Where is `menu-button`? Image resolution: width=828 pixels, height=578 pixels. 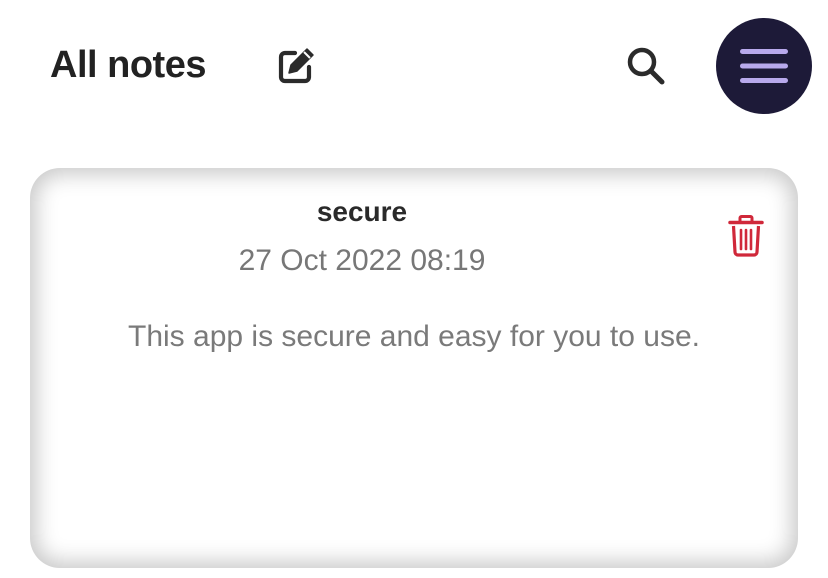
menu-button is located at coordinates (764, 66).